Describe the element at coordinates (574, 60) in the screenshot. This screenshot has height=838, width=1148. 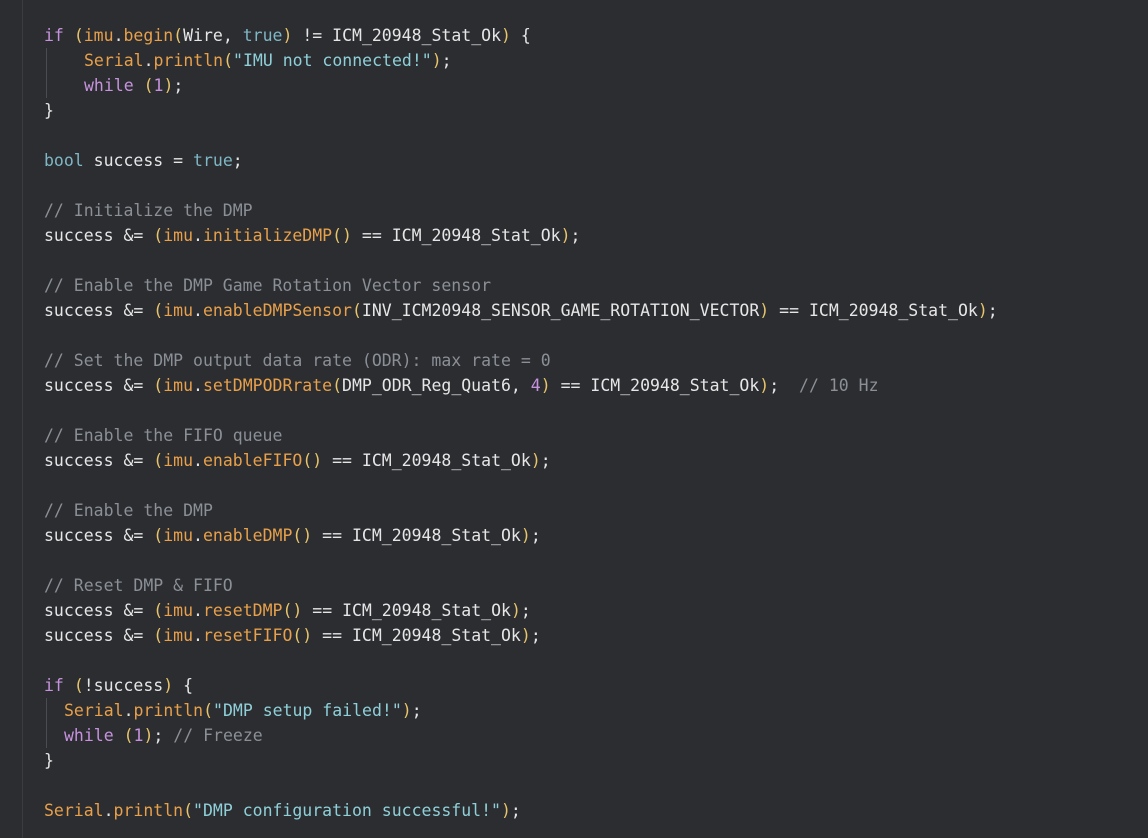
I see `code-line: Serial.println("IMU not connected!");` at that location.